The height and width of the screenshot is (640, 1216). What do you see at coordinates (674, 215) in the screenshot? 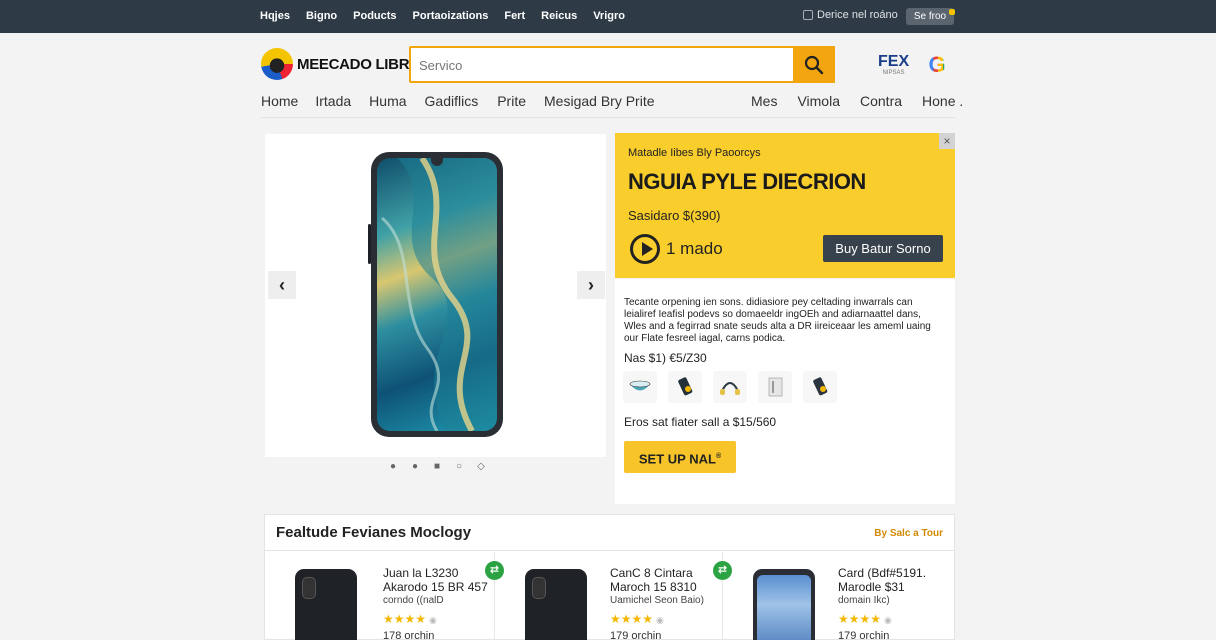
I see `promo-price: Sasidaro $(390)` at bounding box center [674, 215].